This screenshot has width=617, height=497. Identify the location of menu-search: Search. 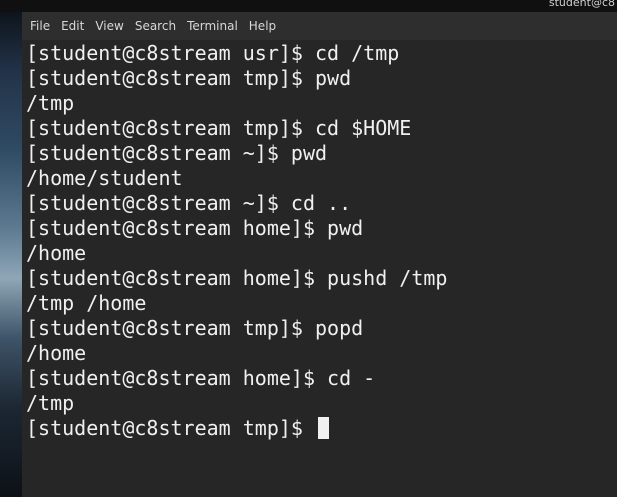
(155, 26).